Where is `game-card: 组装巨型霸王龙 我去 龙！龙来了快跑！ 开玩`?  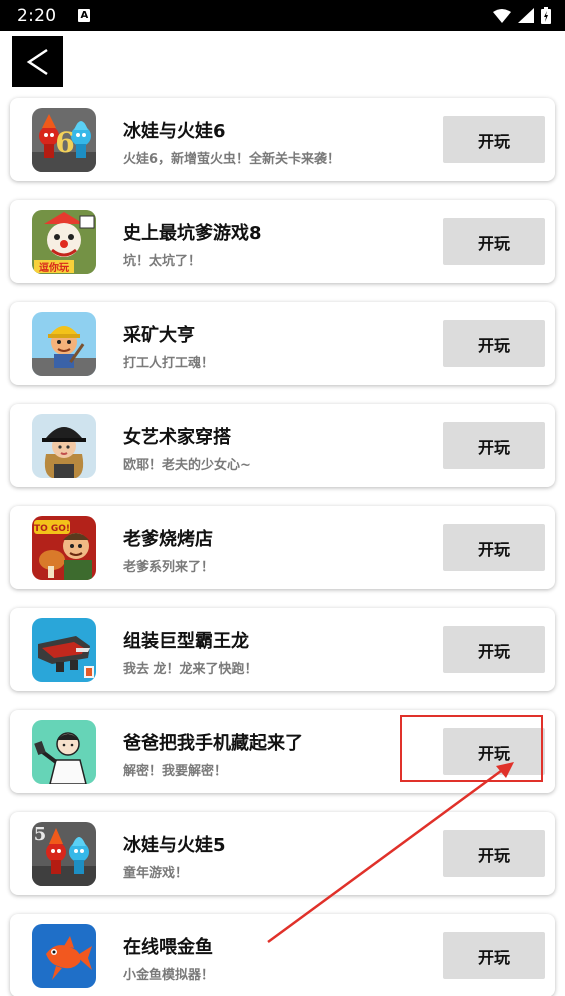
game-card: 组装巨型霸王龙 我去 龙！龙来了快跑！ 开玩 is located at coordinates (282, 649).